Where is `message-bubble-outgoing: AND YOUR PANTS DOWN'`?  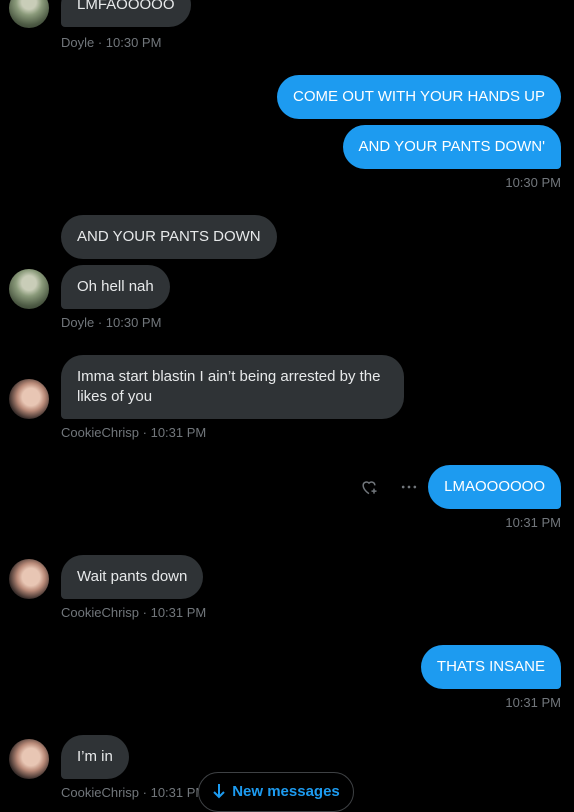 message-bubble-outgoing: AND YOUR PANTS DOWN' is located at coordinates (451, 147).